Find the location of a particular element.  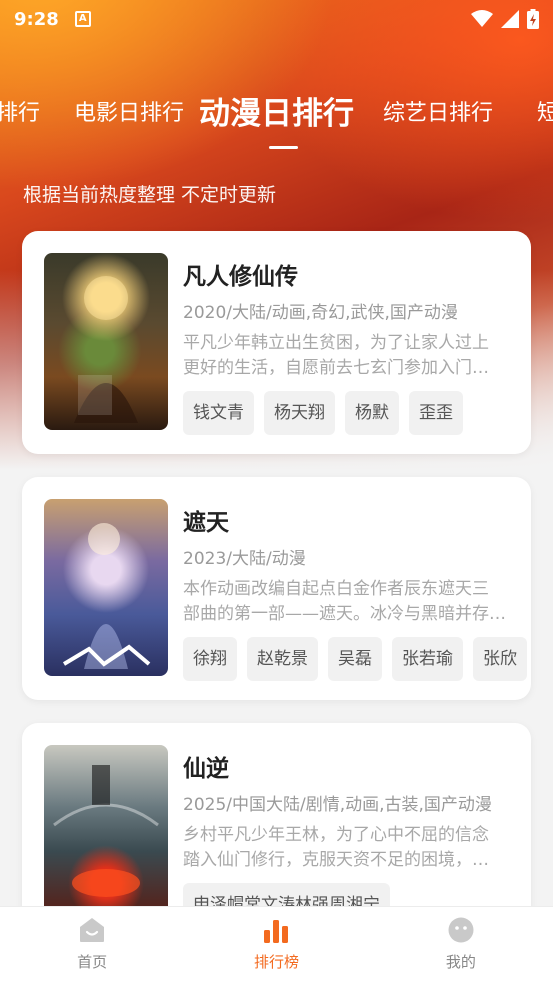

cast-tag: 杨默 is located at coordinates (372, 413).